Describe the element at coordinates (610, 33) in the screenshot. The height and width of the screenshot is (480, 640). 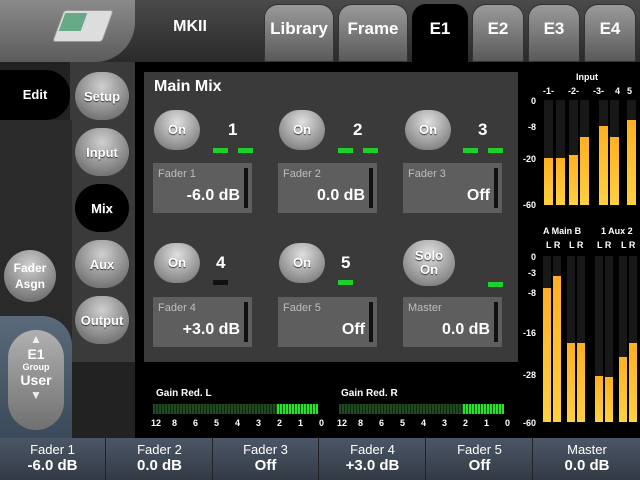
I see `tab-e4: E4` at that location.